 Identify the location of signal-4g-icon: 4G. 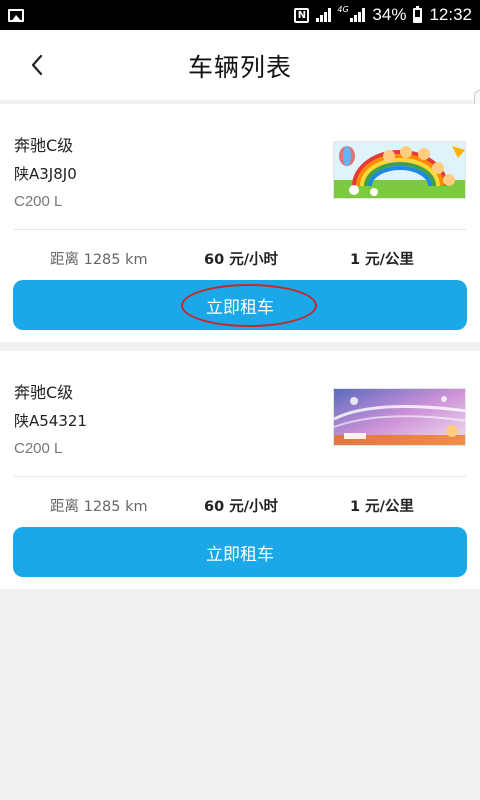
(351, 13).